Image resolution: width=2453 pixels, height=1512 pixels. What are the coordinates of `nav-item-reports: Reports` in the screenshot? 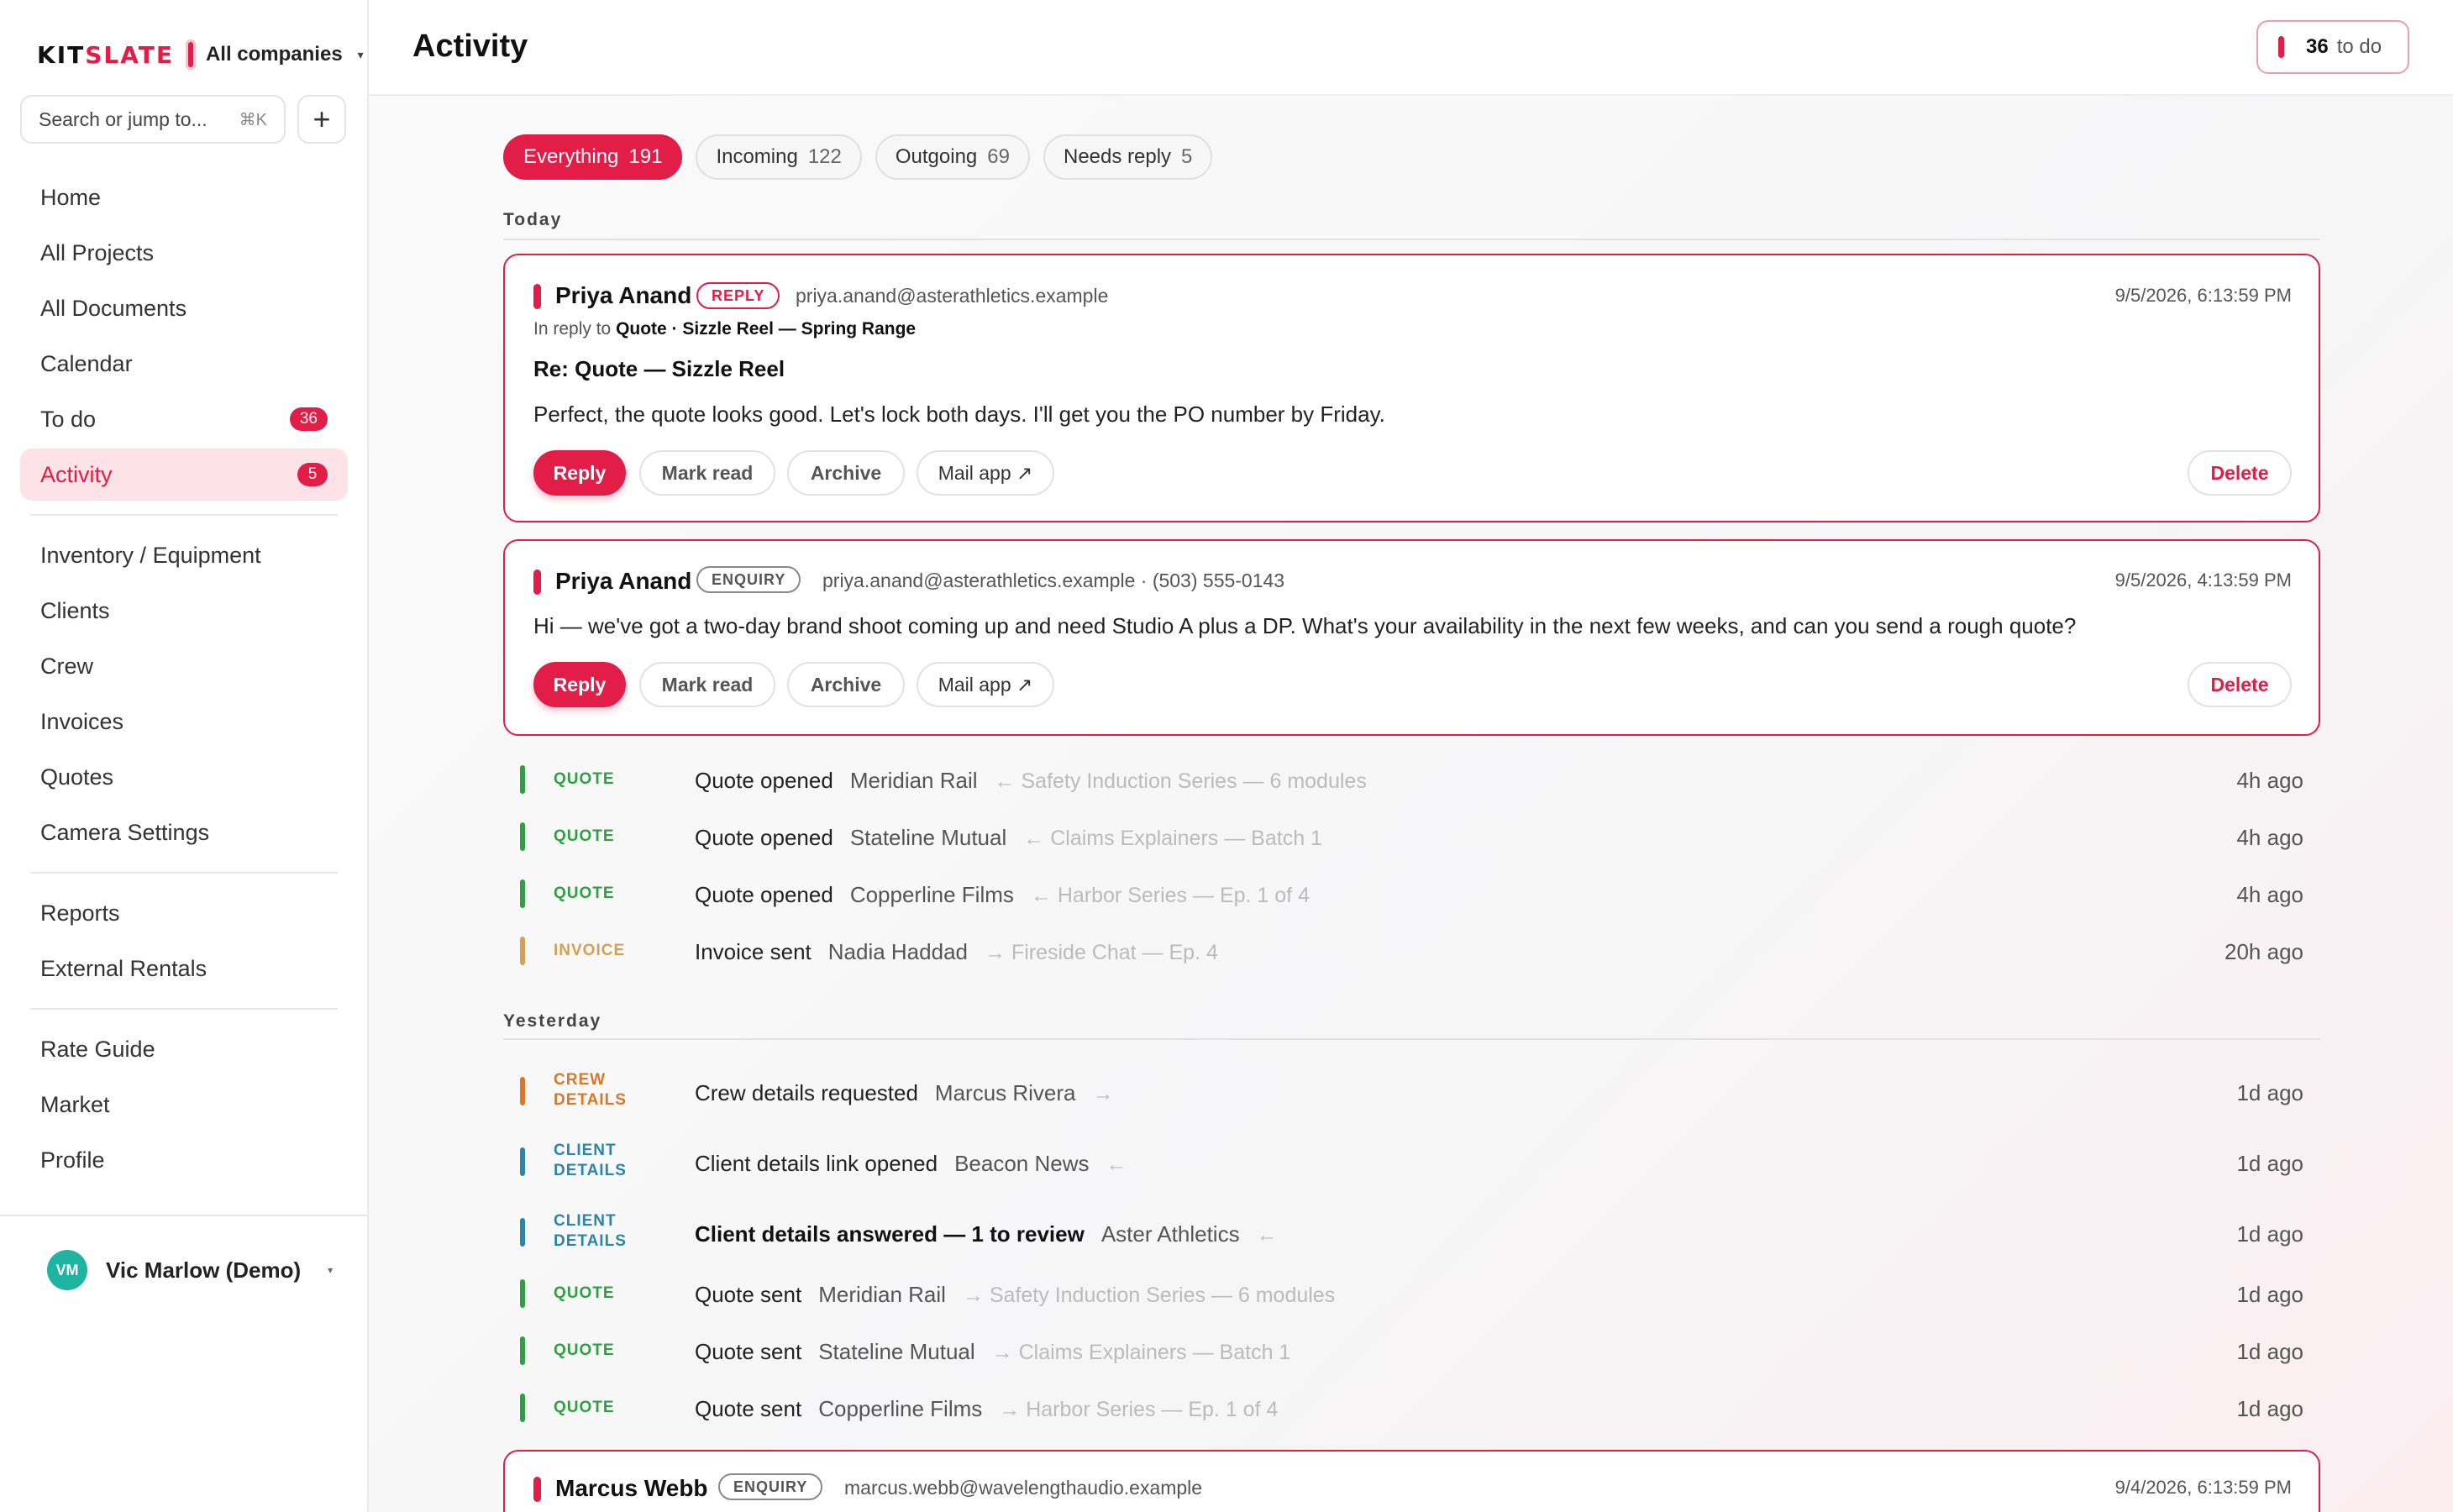 It's located at (184, 913).